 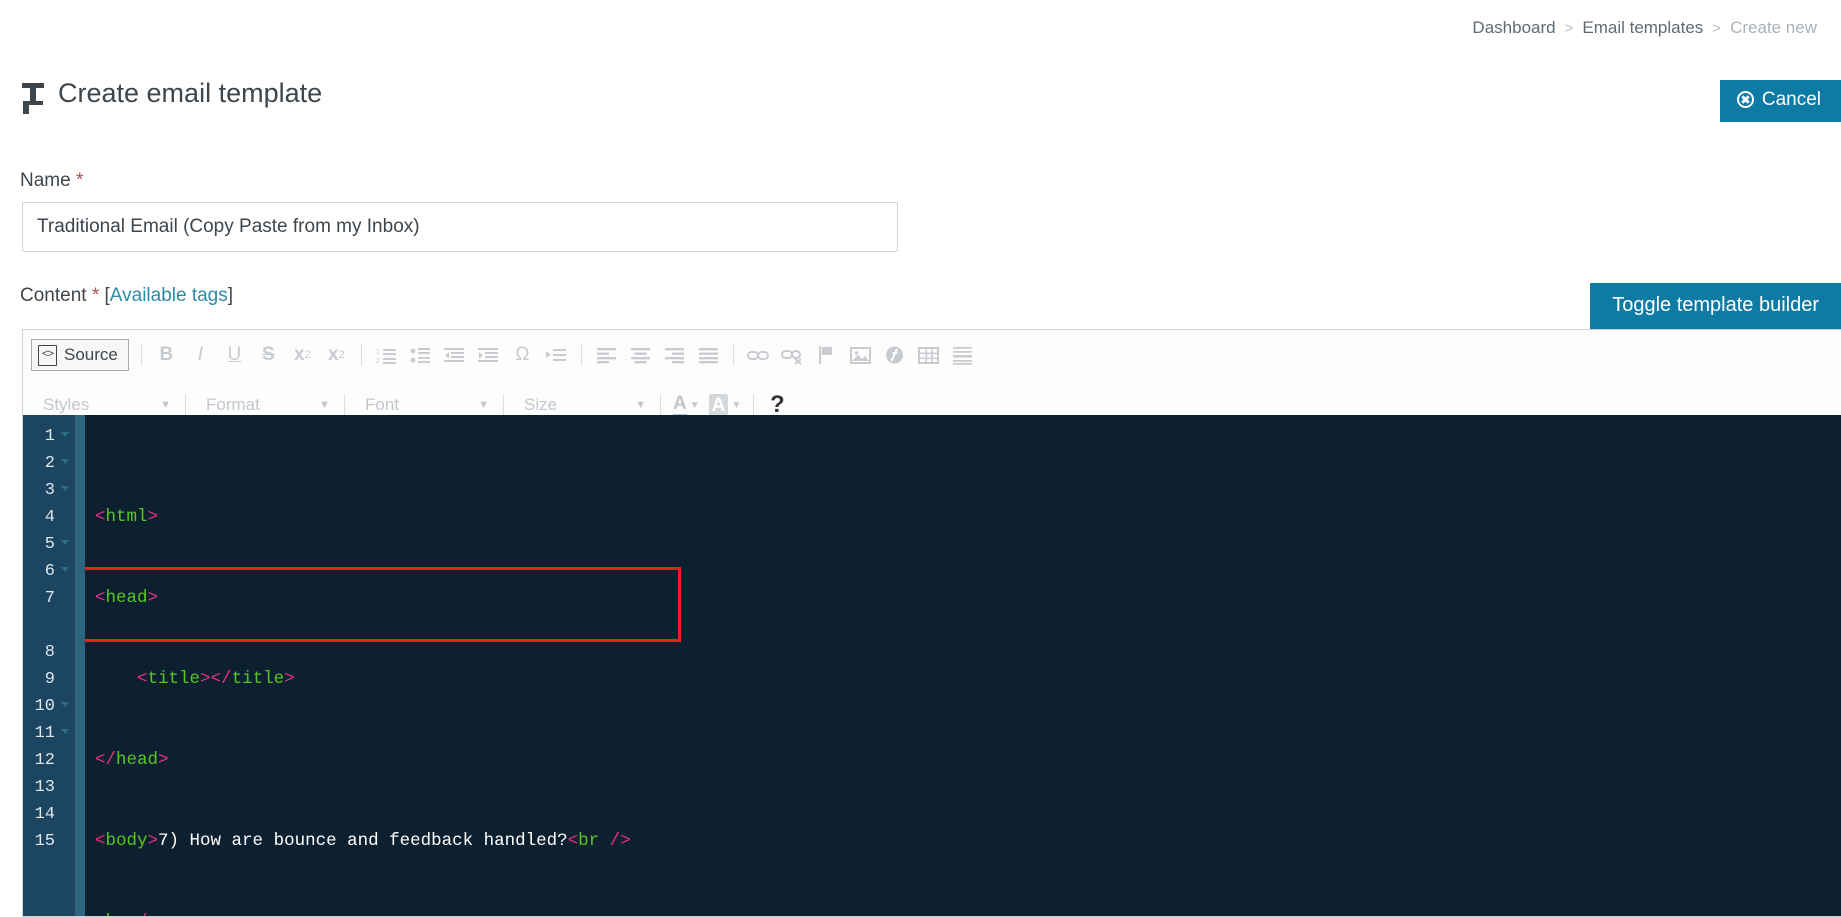 What do you see at coordinates (488, 355) in the screenshot?
I see `increase-indent-icon` at bounding box center [488, 355].